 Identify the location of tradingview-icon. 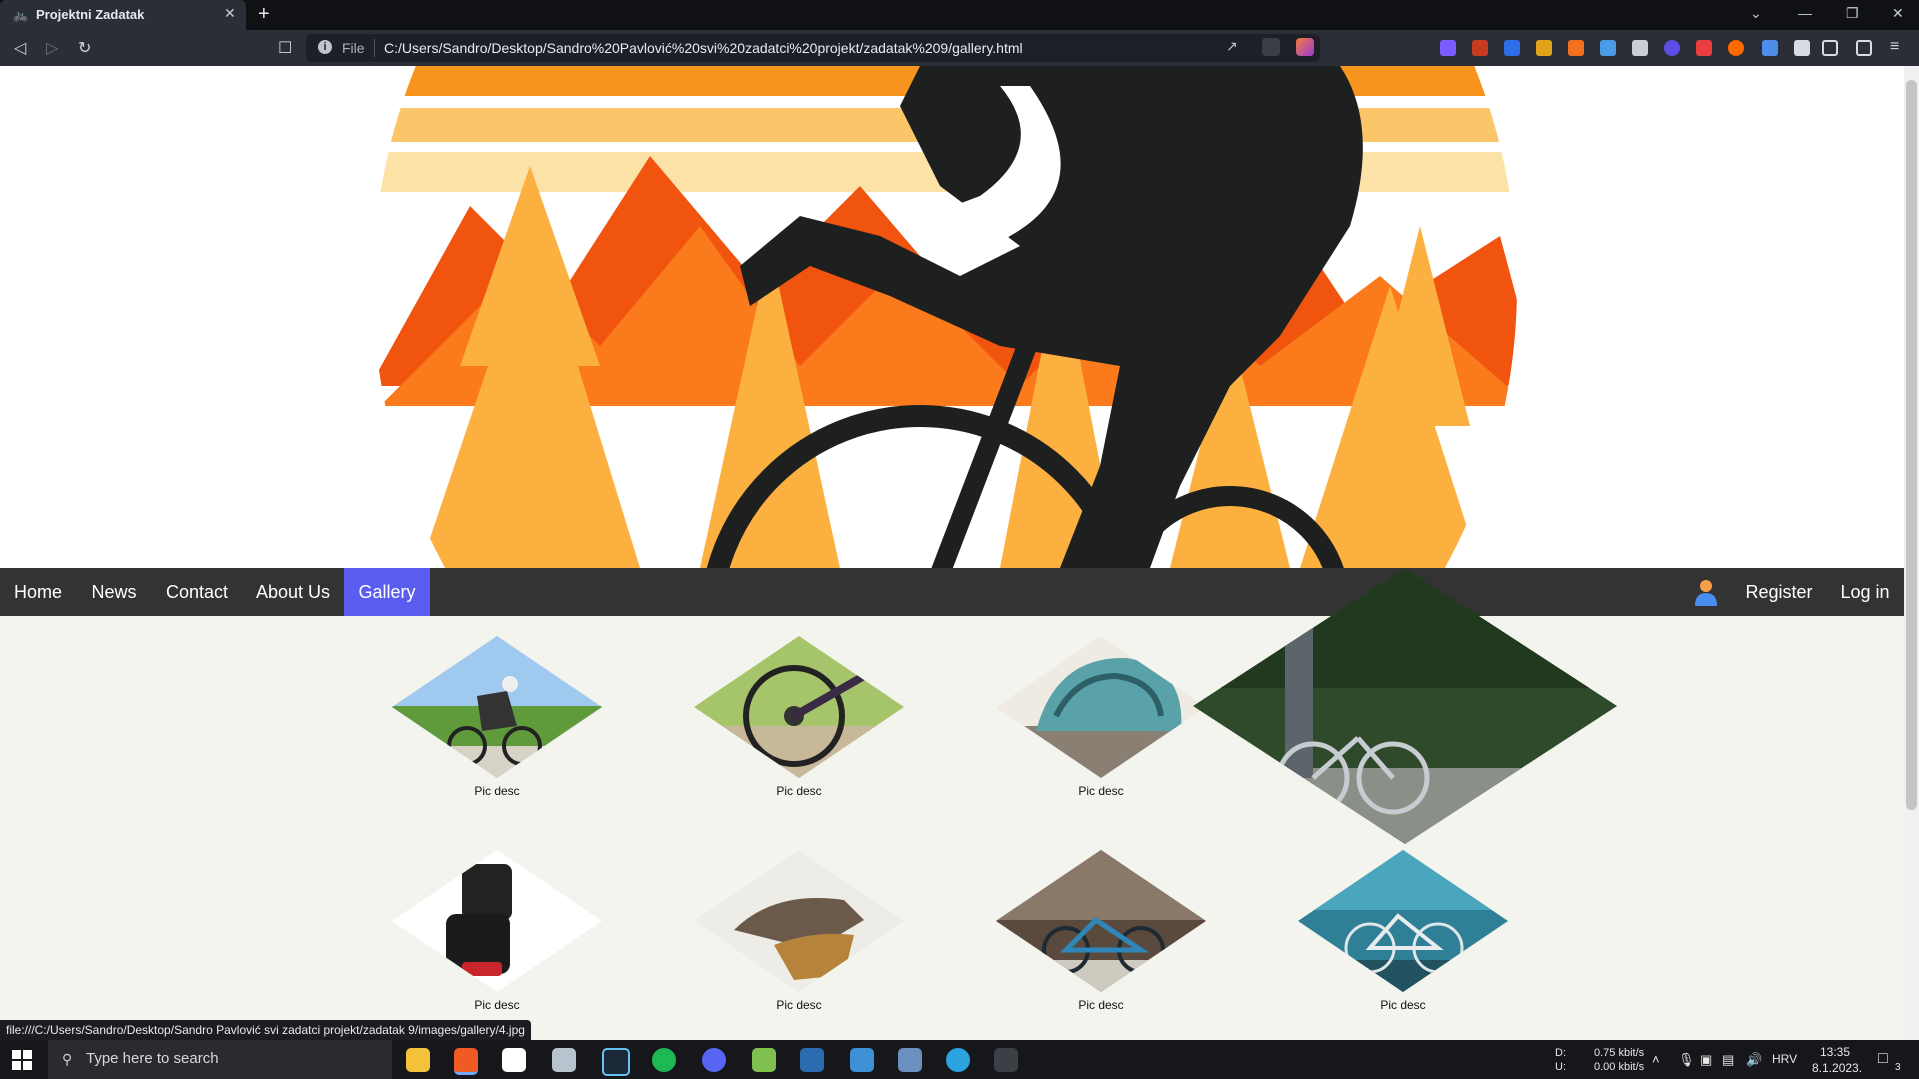
(514, 1060).